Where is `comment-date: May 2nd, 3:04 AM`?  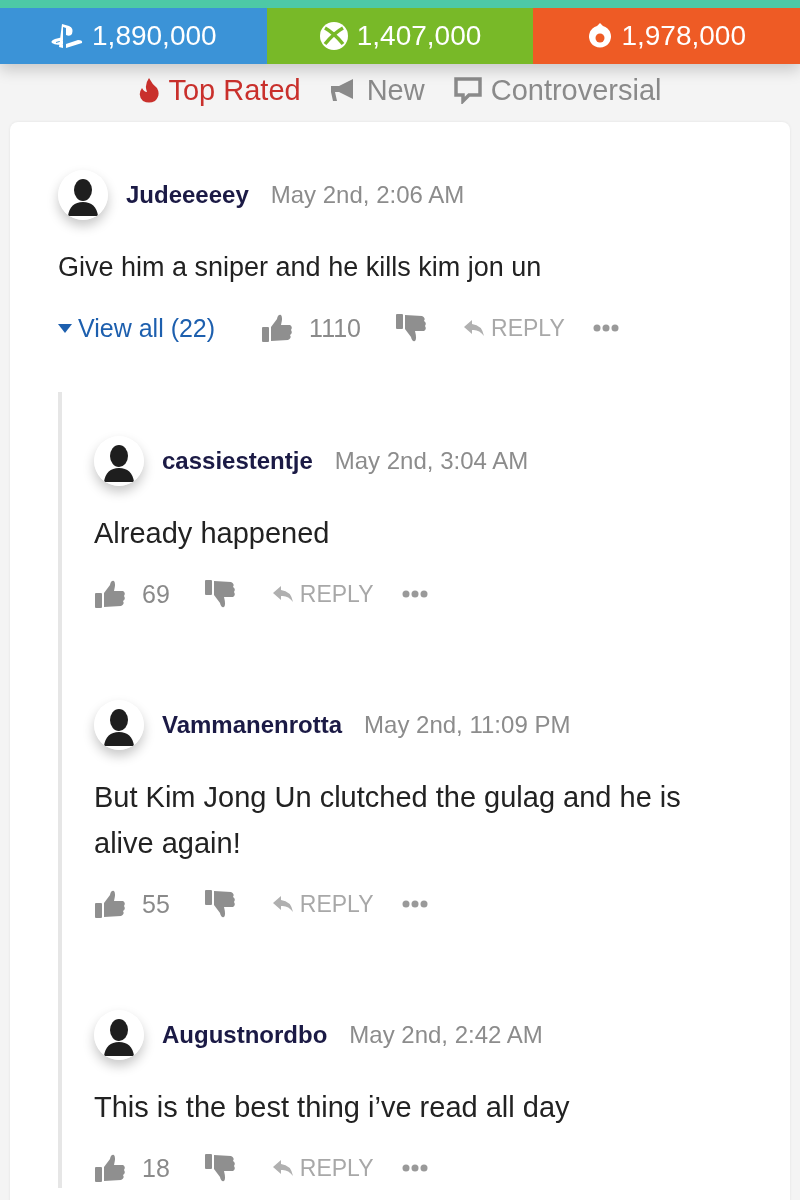 comment-date: May 2nd, 3:04 AM is located at coordinates (431, 461).